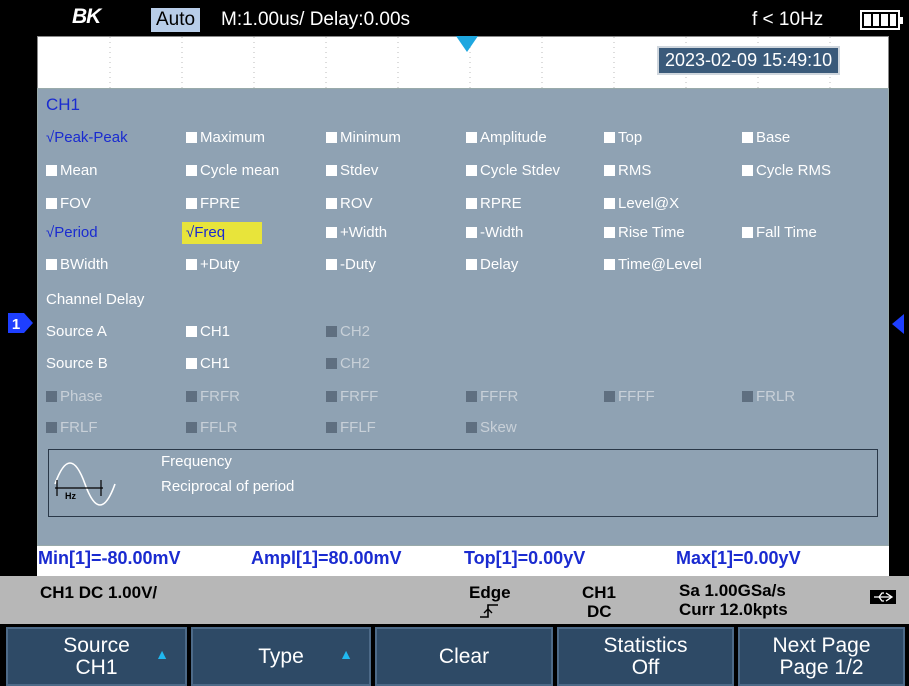 The width and height of the screenshot is (909, 686). I want to click on source-a-ch2: CH2, so click(348, 332).